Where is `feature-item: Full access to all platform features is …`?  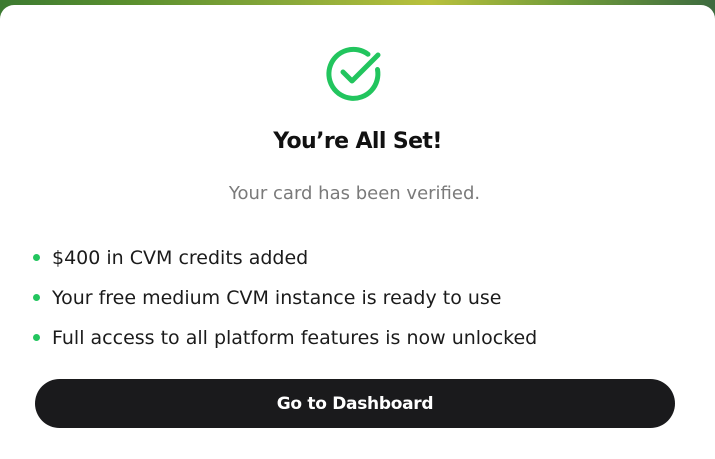 feature-item: Full access to all platform features is … is located at coordinates (285, 343).